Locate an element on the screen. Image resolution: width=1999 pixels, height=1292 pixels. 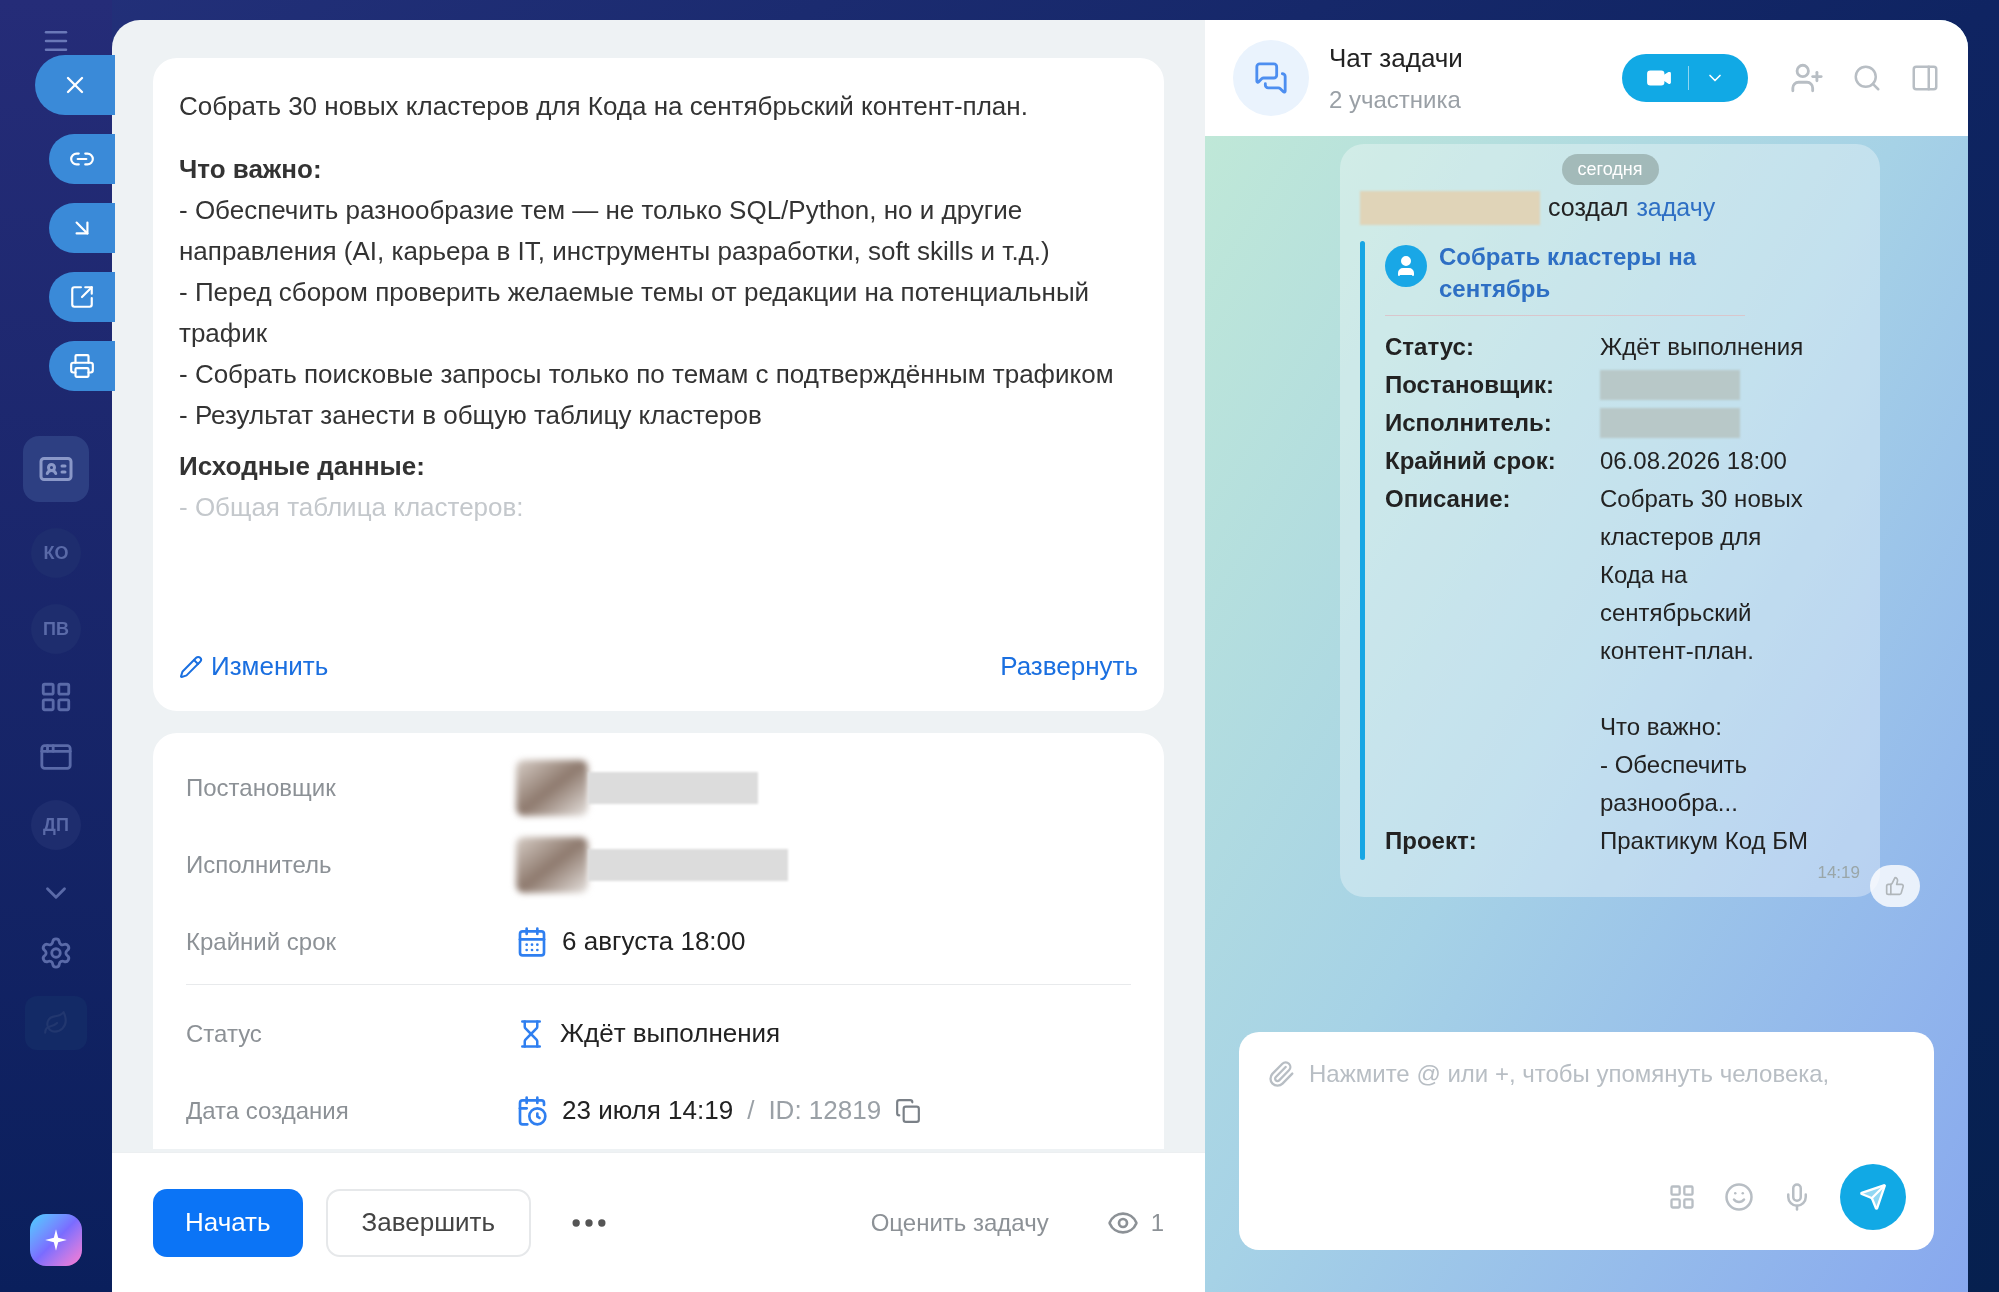
description-line: - Собрать поисковые запросы только по темам с подтверждённым трафиком is located at coordinates (647, 374).